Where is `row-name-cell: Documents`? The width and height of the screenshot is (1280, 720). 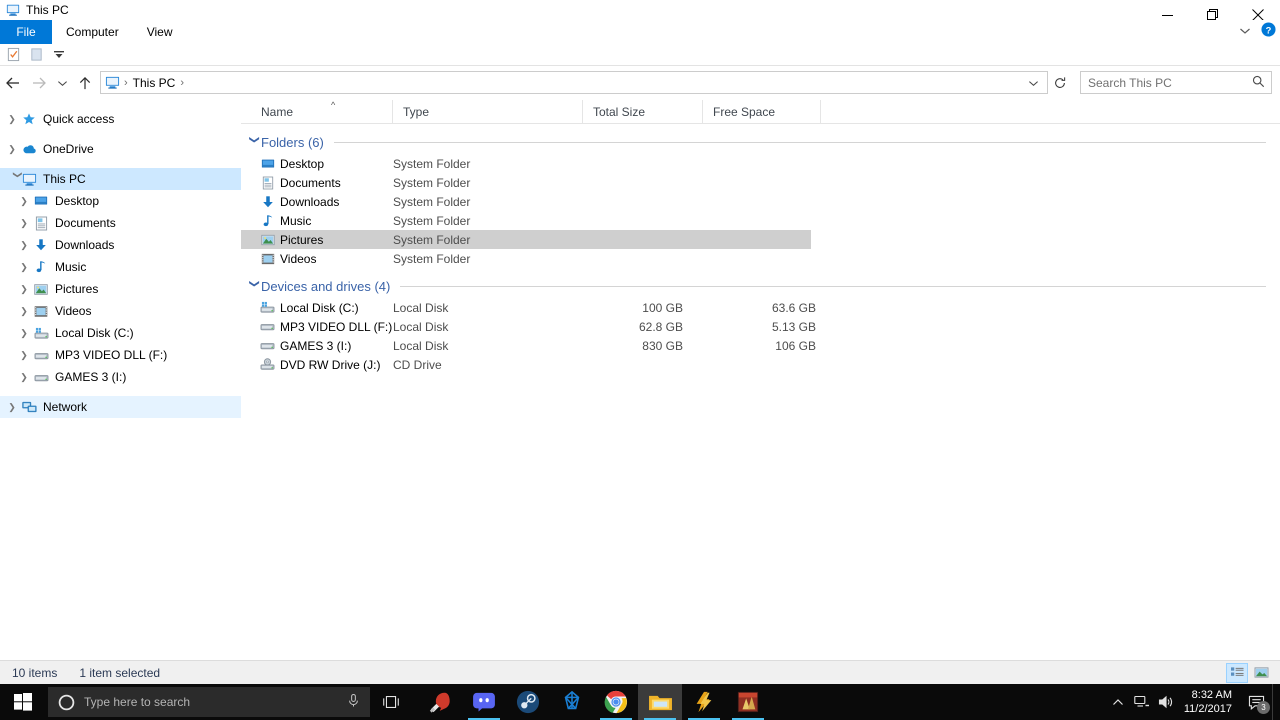
row-name-cell: Documents is located at coordinates (300, 183).